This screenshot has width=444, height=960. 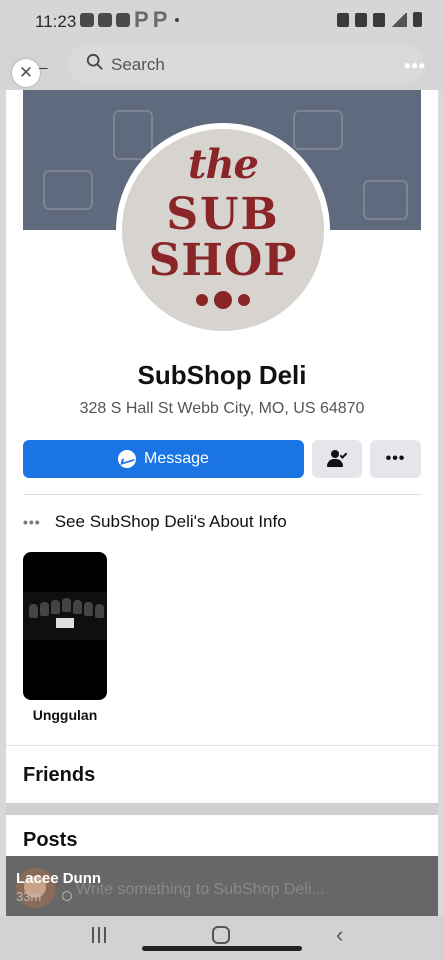 I want to click on recents-icon, so click(x=99, y=935).